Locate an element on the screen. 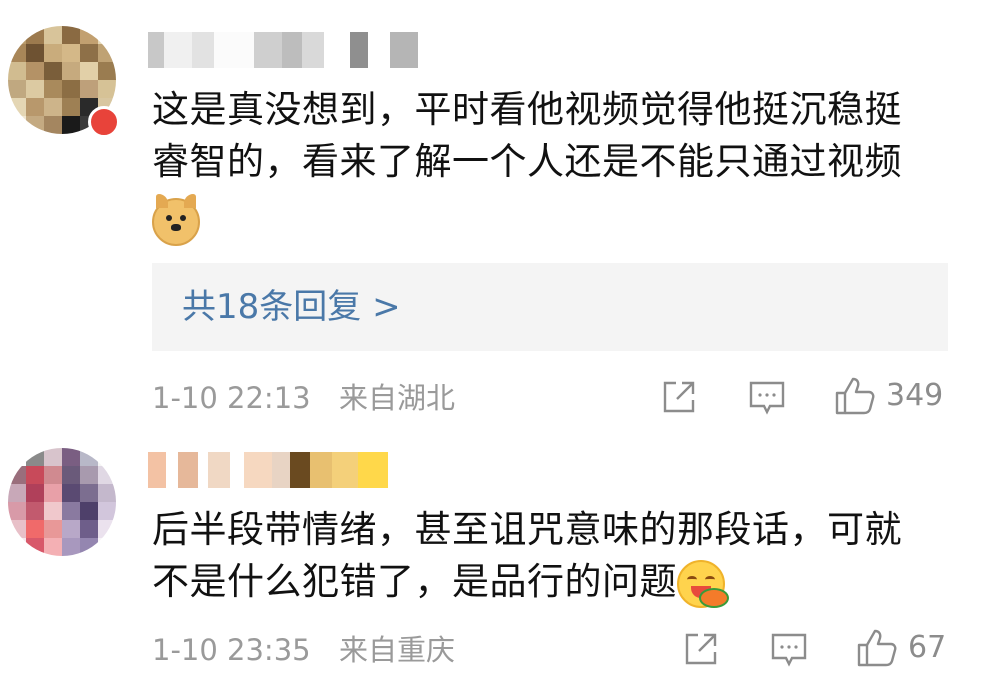 The height and width of the screenshot is (700, 988). comment-meta: 1-10 23:35 来自重庆 is located at coordinates (303, 650).